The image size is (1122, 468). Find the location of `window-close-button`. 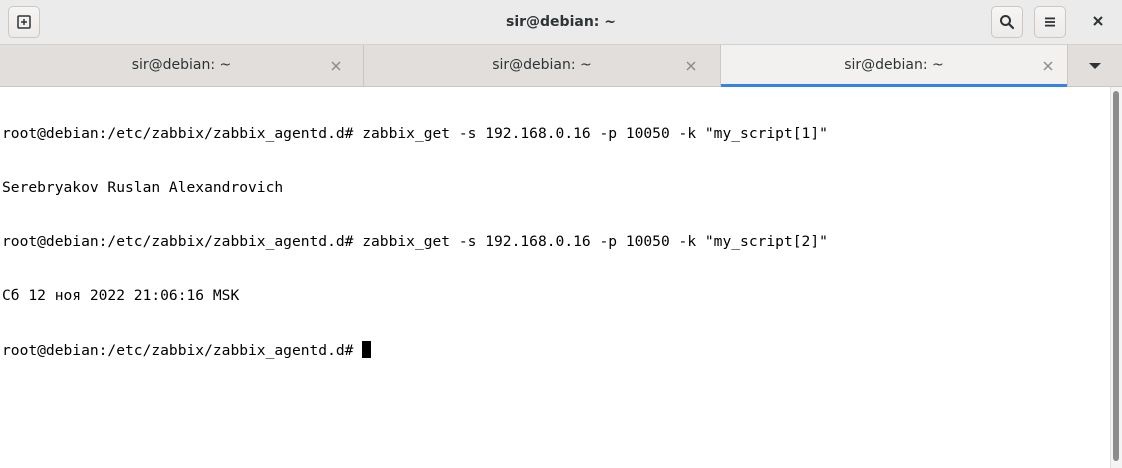

window-close-button is located at coordinates (1098, 22).